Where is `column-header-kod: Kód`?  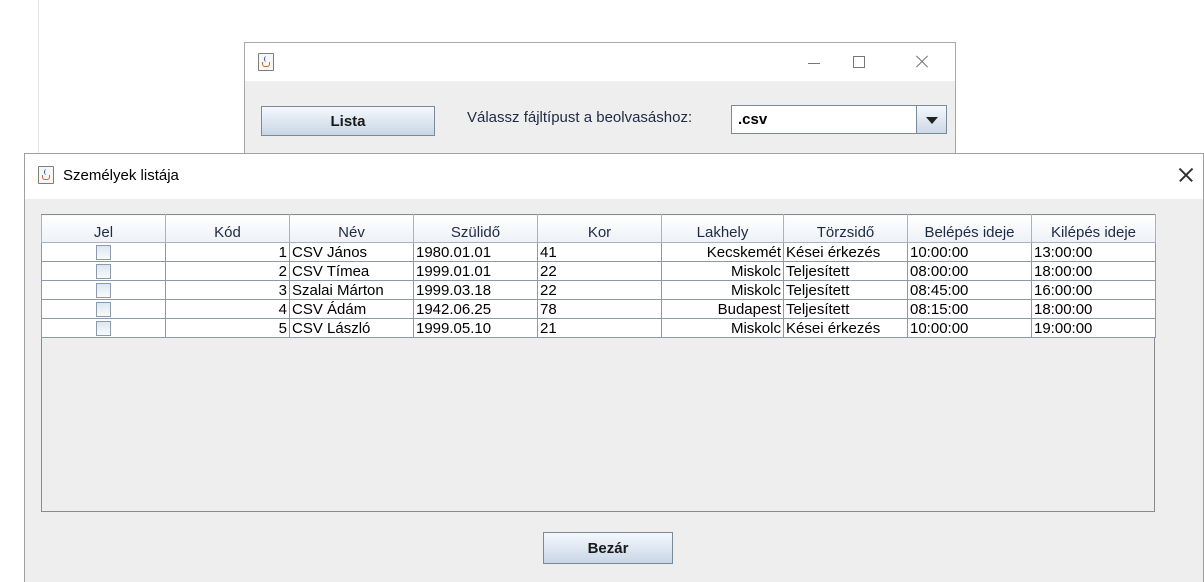 column-header-kod: Kód is located at coordinates (227, 228).